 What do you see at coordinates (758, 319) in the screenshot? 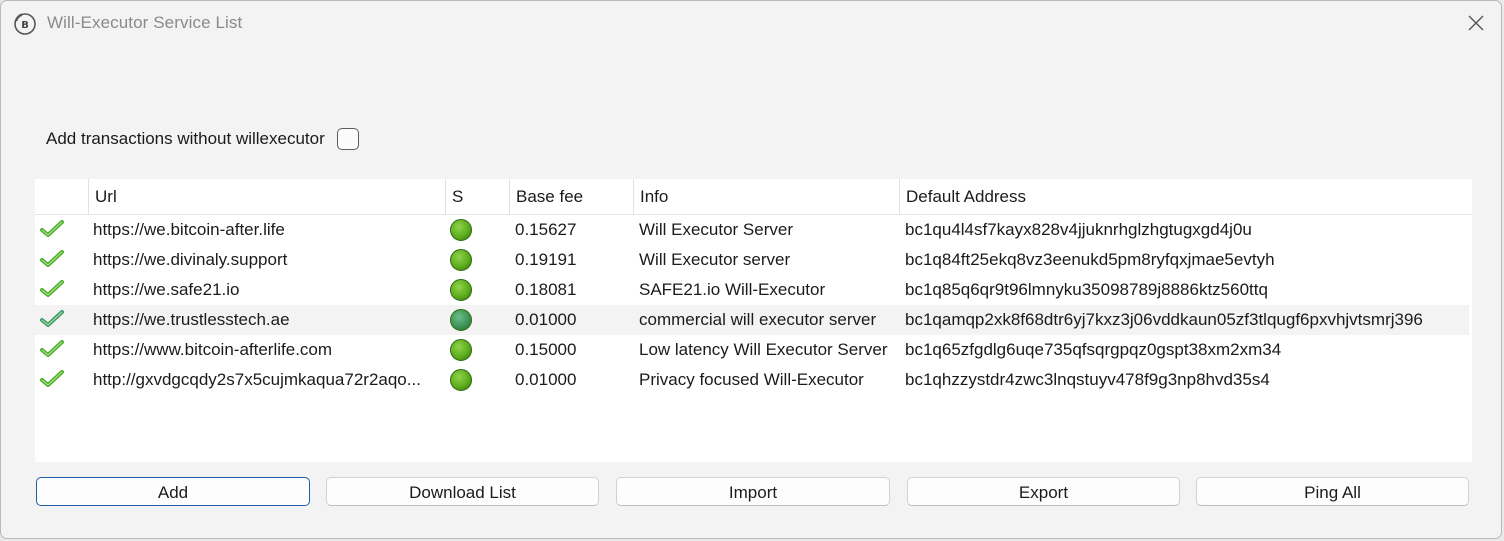
I see `row-info: commercial will executor server` at bounding box center [758, 319].